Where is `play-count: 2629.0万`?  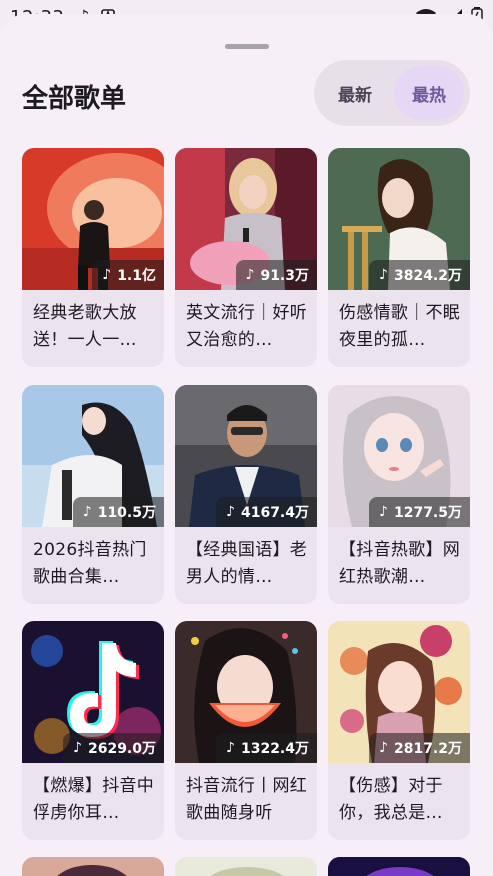 play-count: 2629.0万 is located at coordinates (121, 749).